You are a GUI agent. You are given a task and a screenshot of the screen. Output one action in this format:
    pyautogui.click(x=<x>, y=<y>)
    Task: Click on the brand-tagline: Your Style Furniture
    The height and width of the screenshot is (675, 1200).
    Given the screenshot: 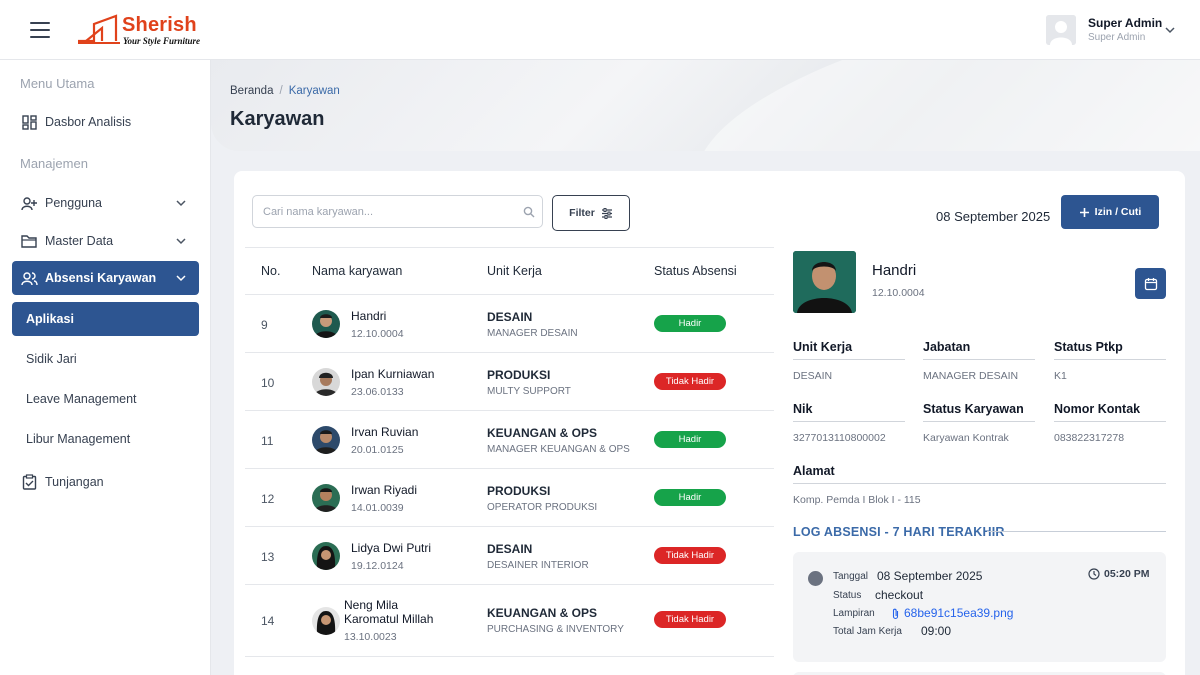 What is the action you would take?
    pyautogui.click(x=162, y=41)
    